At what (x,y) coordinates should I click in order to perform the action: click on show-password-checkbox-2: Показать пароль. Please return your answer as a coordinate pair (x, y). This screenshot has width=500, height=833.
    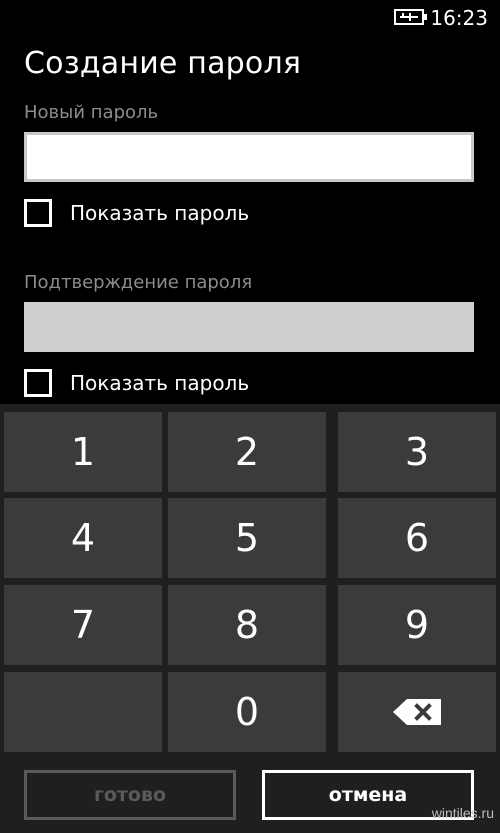
    Looking at the image, I should click on (136, 383).